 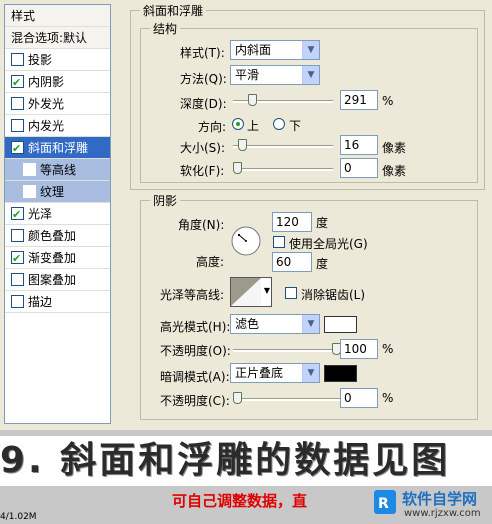 I want to click on style-item-label: 等高线, so click(x=58, y=170).